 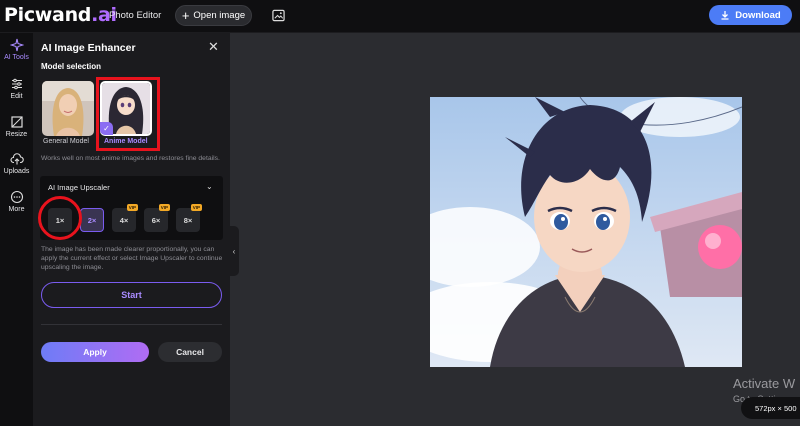 I want to click on download-button: Download, so click(x=750, y=15).